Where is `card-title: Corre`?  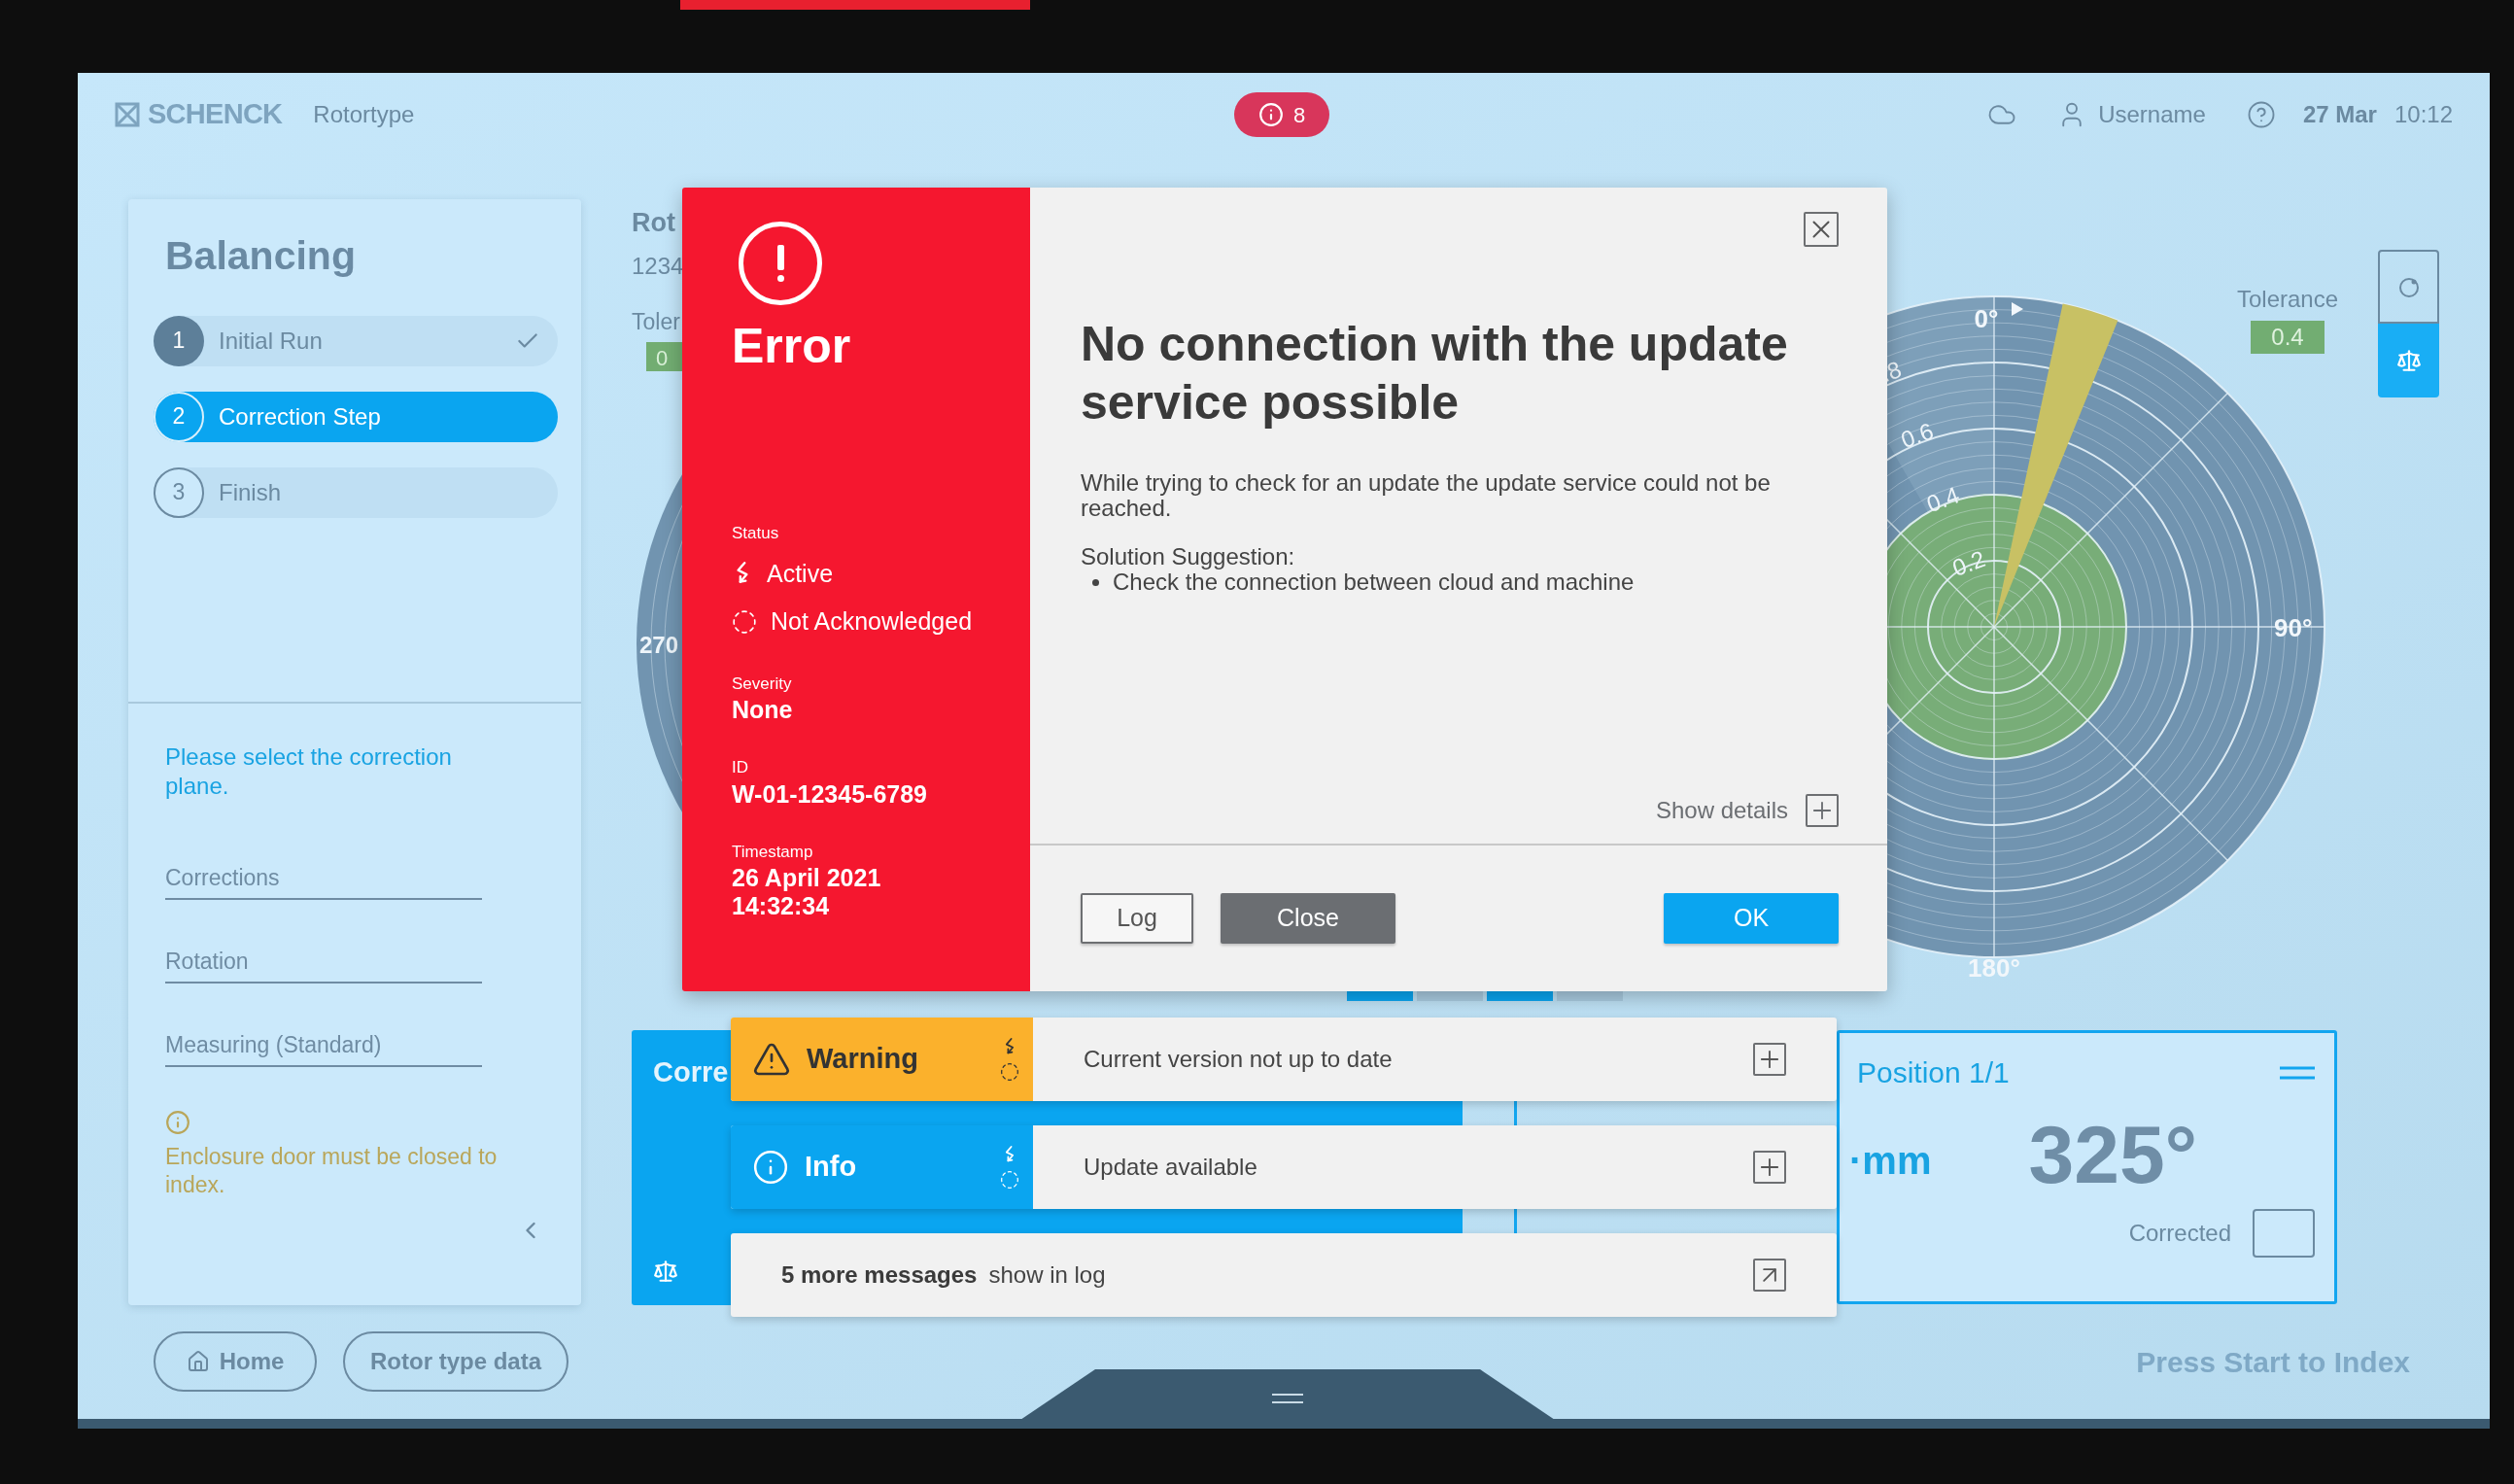 card-title: Corre is located at coordinates (691, 1072).